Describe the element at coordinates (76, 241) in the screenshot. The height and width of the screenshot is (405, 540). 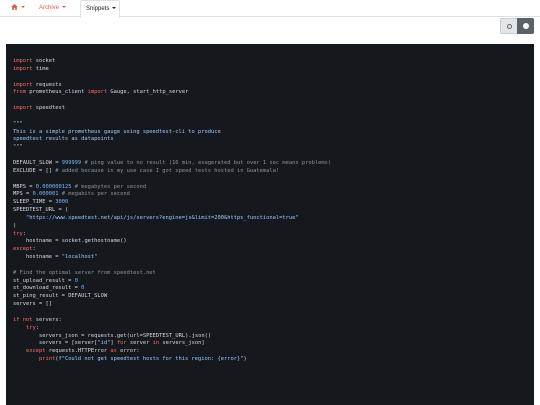
I see `code-line: hostname = socket.gethostname()` at that location.